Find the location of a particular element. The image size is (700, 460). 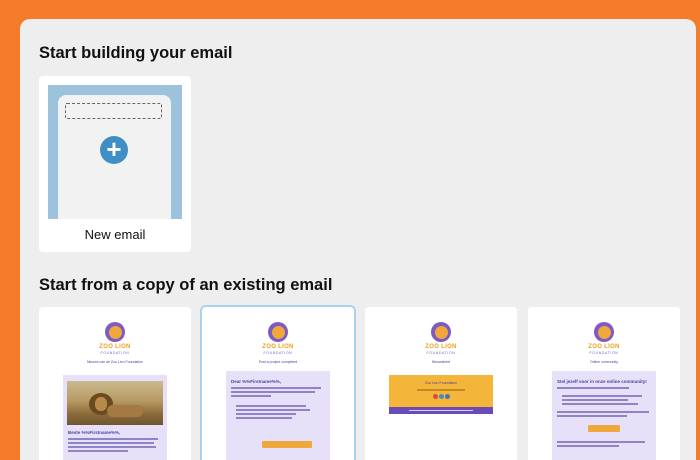

template-footer-bar is located at coordinates (441, 410).